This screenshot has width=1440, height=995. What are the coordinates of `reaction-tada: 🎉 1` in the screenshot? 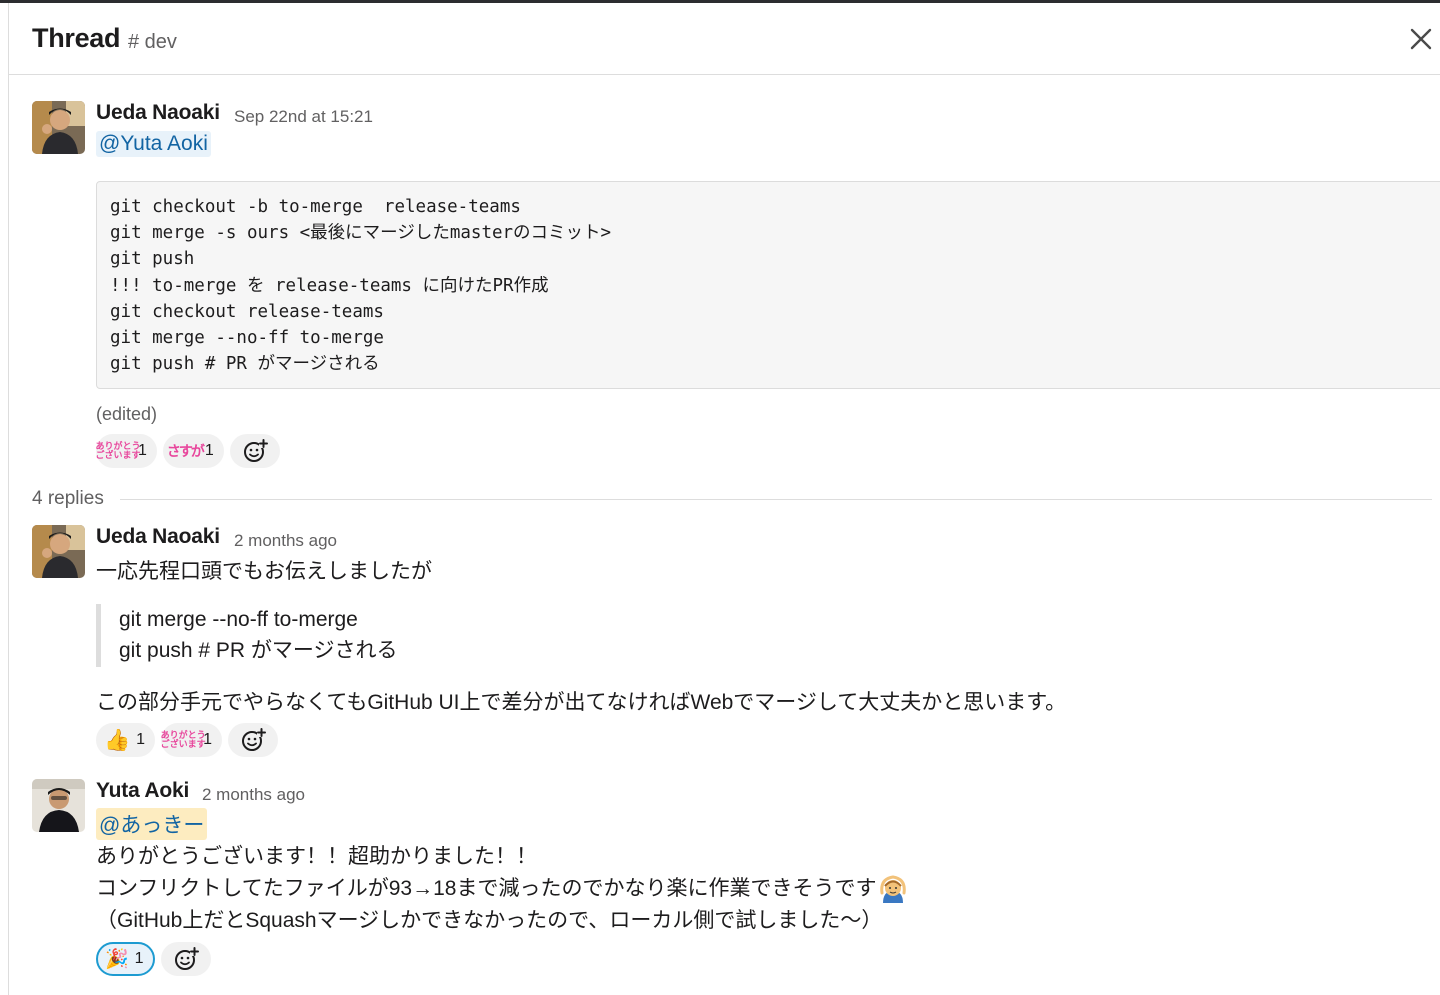 It's located at (125, 959).